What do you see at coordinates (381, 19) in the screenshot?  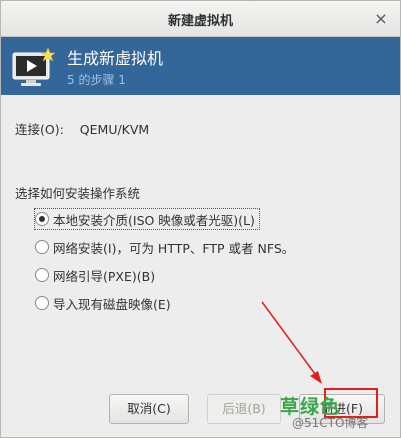 I see `close-icon: ×` at bounding box center [381, 19].